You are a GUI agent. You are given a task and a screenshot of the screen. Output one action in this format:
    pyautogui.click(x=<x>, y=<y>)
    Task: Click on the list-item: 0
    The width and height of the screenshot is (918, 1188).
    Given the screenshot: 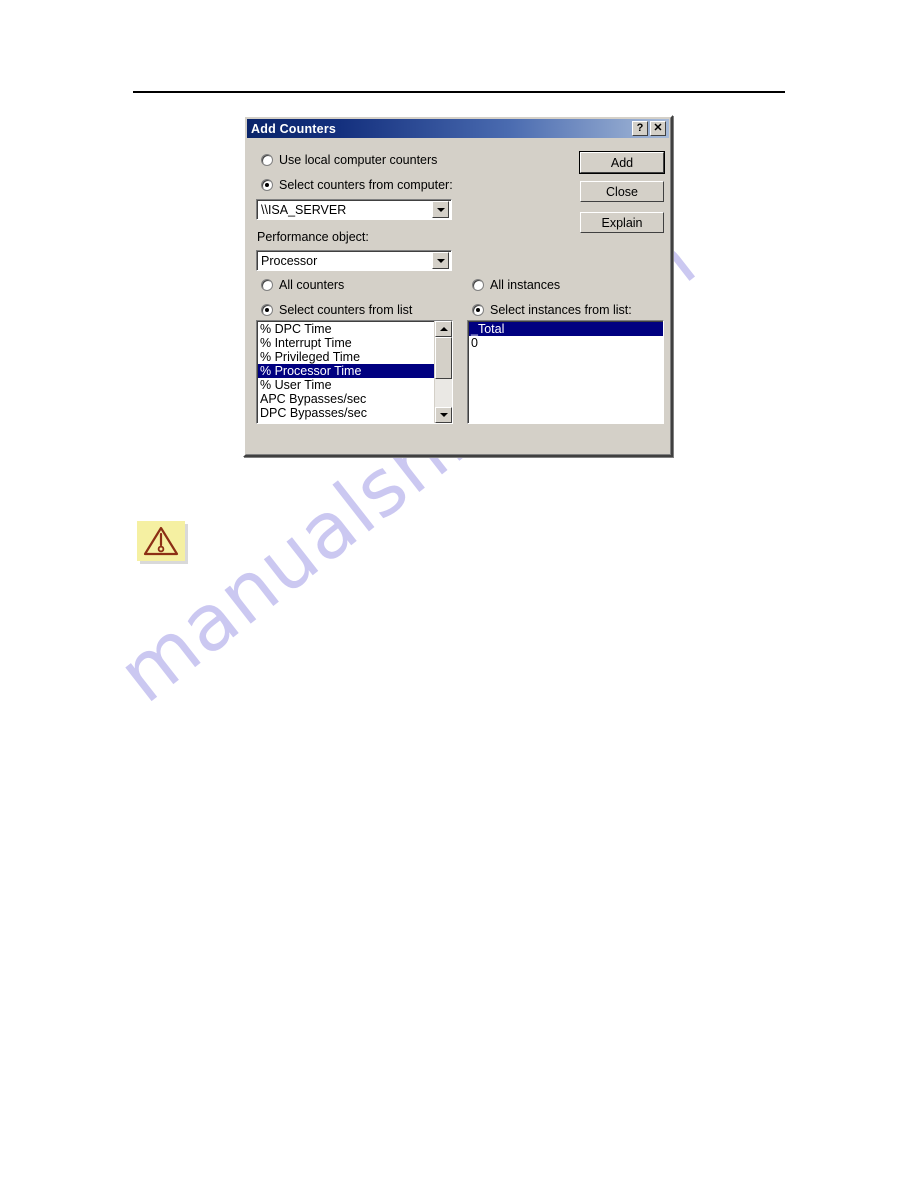 What is the action you would take?
    pyautogui.click(x=566, y=343)
    